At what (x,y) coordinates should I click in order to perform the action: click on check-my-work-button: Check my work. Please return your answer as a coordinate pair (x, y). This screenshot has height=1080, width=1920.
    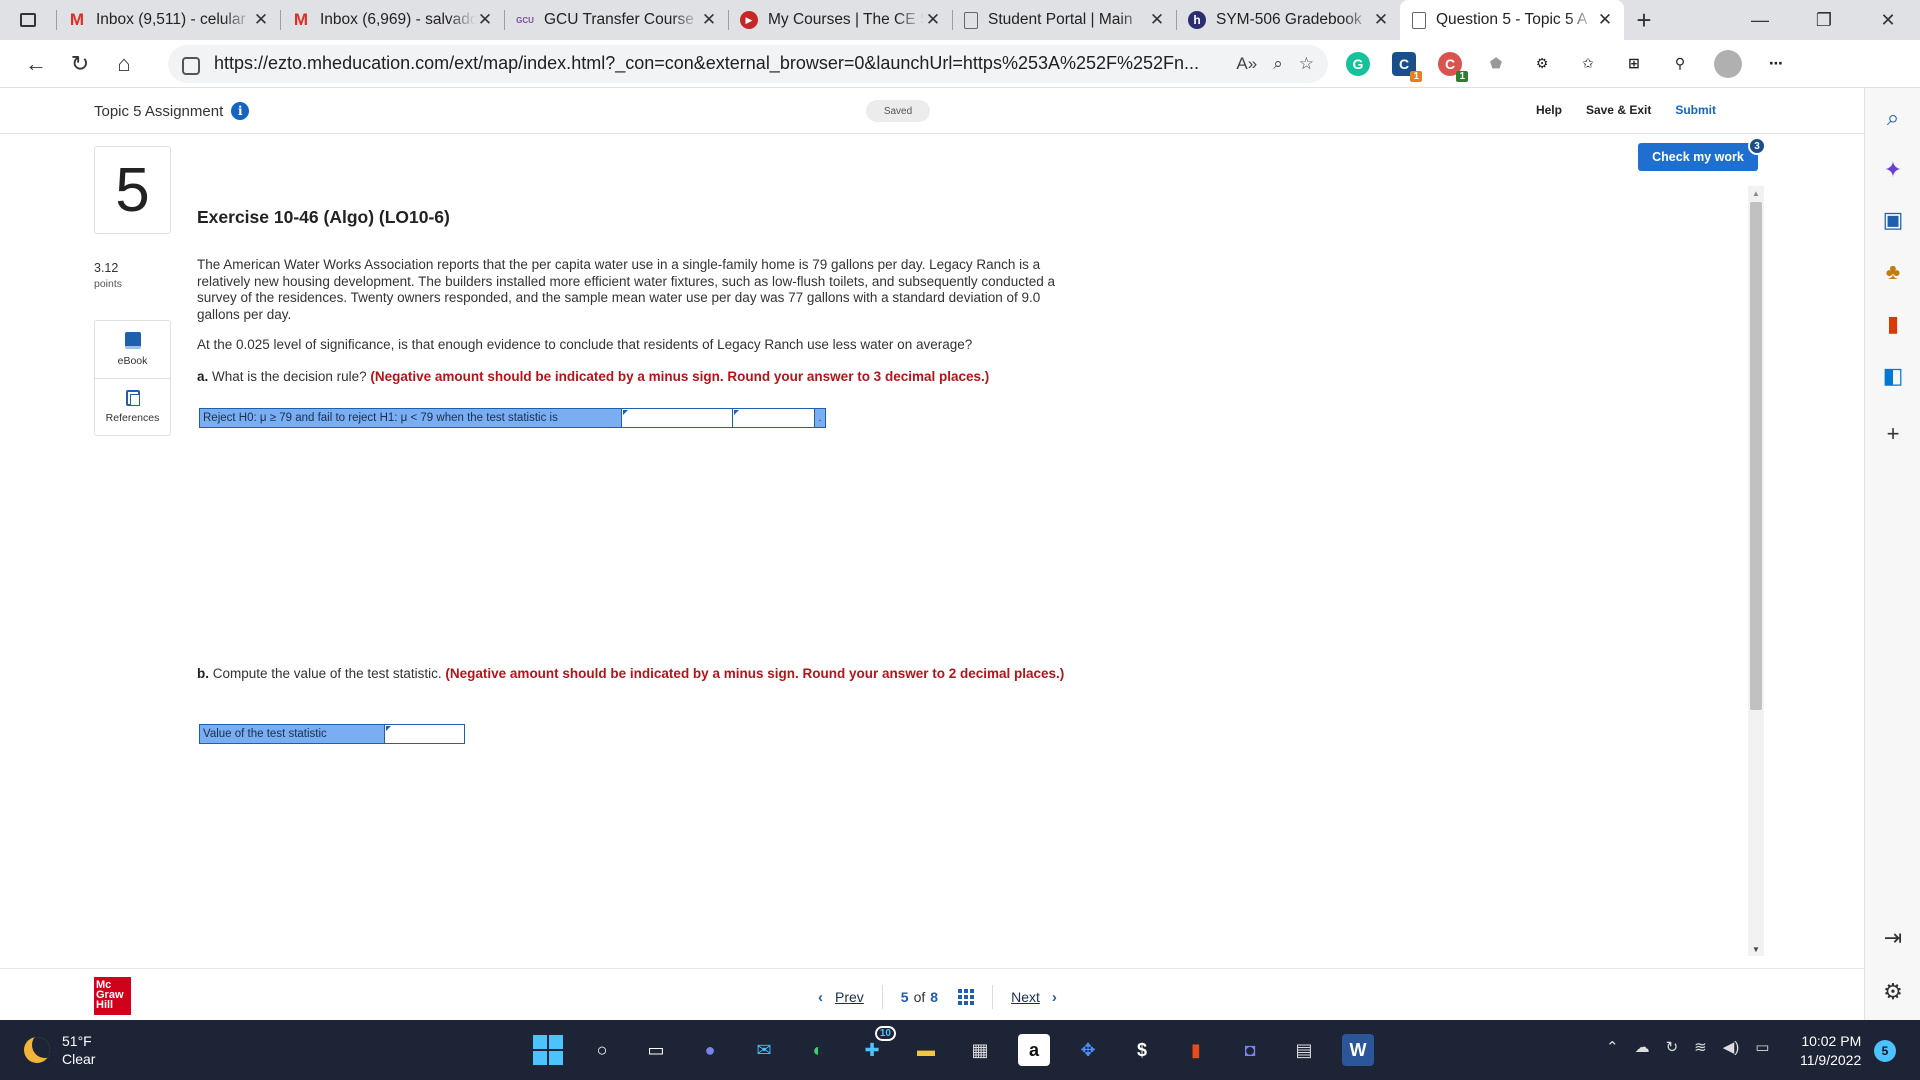
    Looking at the image, I should click on (1698, 157).